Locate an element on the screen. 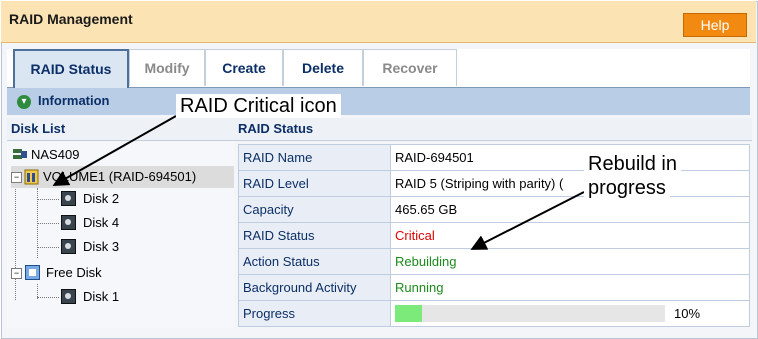 Image resolution: width=758 pixels, height=339 pixels. information-bar: ▾ Information is located at coordinates (378, 101).